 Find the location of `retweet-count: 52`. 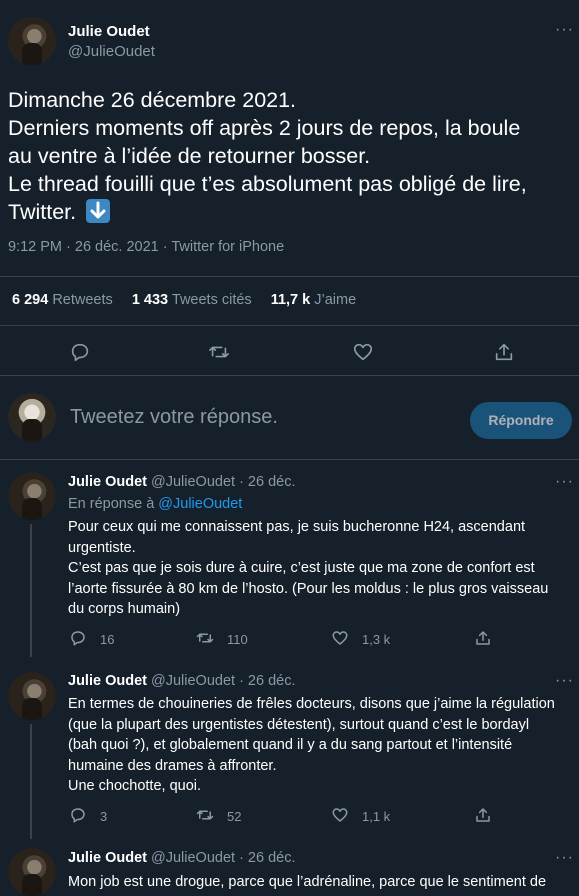

retweet-count: 52 is located at coordinates (234, 816).